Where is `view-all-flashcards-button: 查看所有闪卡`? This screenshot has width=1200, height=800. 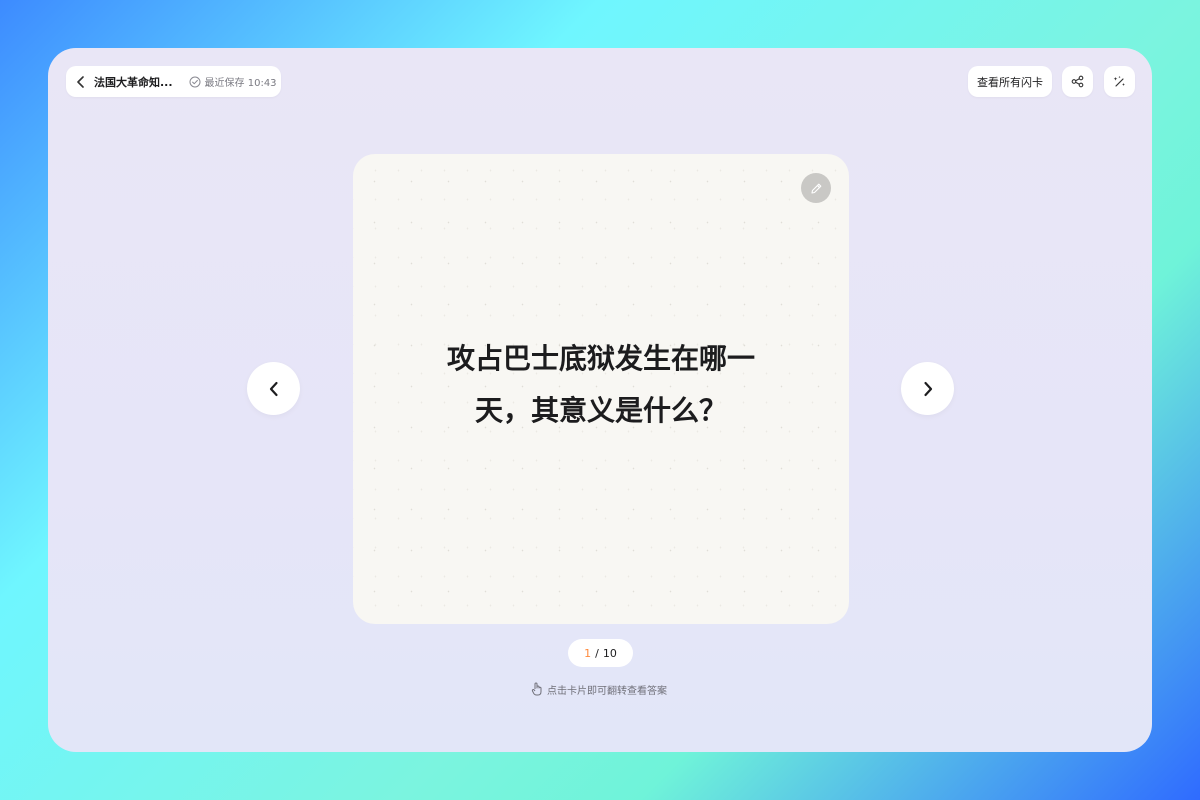
view-all-flashcards-button: 查看所有闪卡 is located at coordinates (1010, 81).